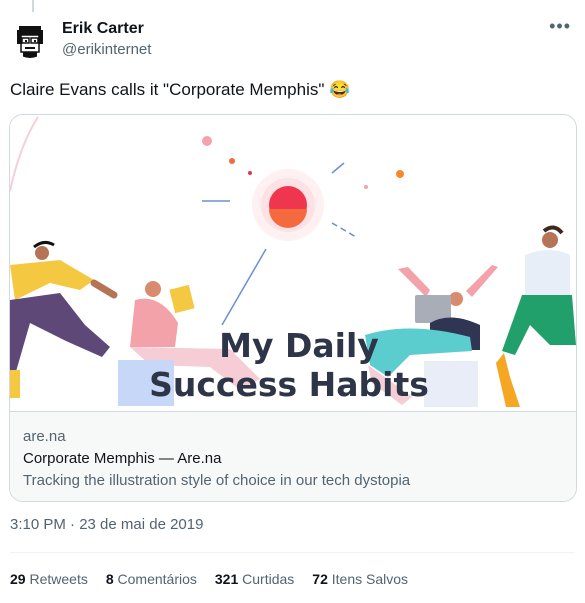 Image resolution: width=585 pixels, height=603 pixels. Describe the element at coordinates (268, 579) in the screenshot. I see `stat-label: Curtidas` at that location.